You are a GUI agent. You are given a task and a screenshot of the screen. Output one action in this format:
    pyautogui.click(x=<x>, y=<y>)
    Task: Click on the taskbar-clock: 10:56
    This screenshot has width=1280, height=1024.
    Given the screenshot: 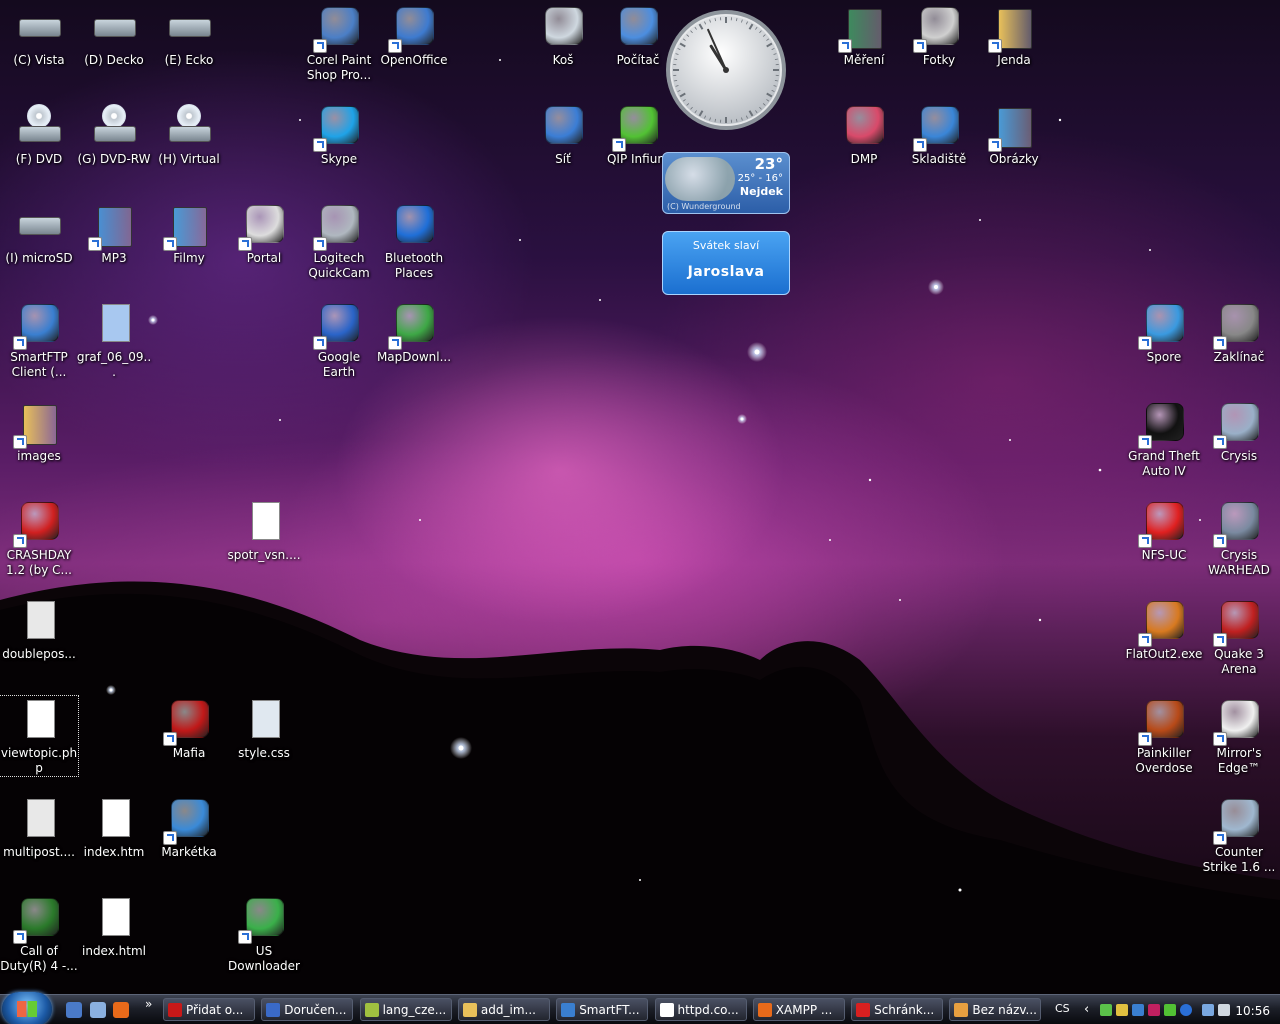 What is the action you would take?
    pyautogui.click(x=1252, y=1011)
    